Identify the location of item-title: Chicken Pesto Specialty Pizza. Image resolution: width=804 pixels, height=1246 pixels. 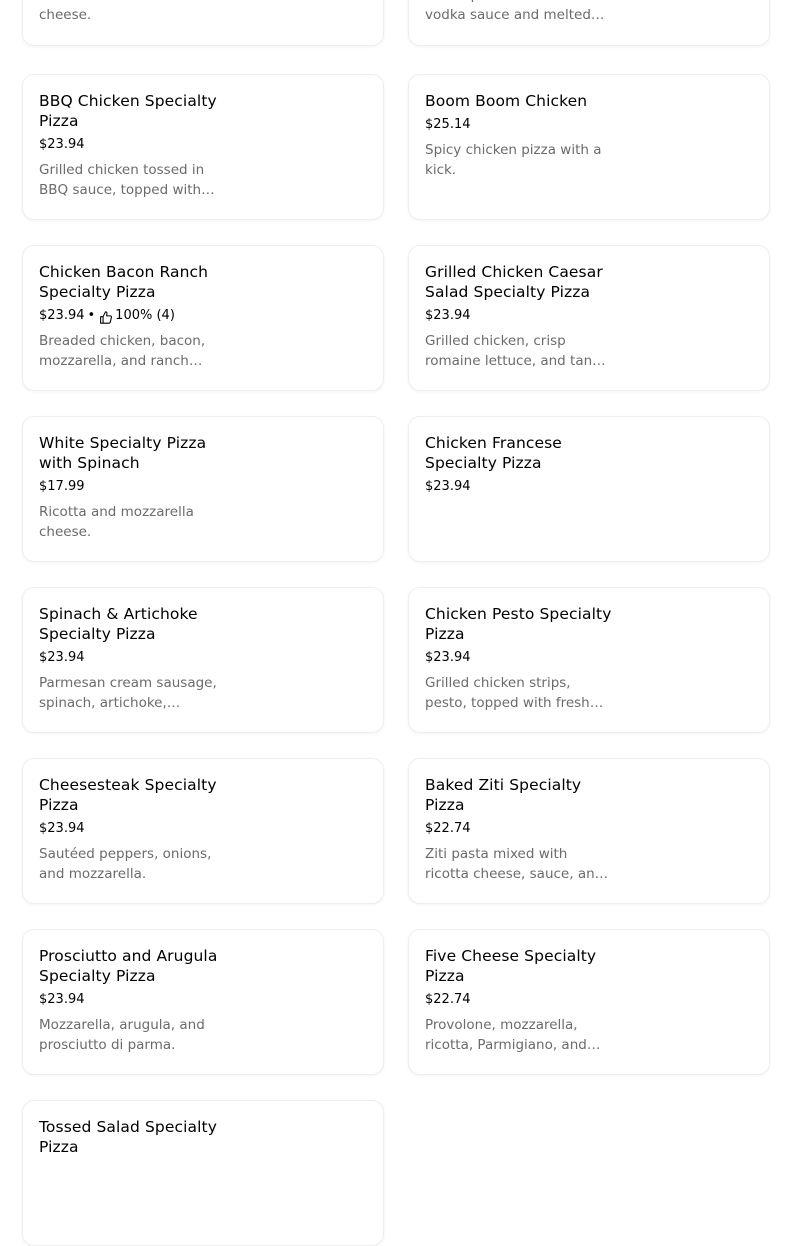
(518, 624).